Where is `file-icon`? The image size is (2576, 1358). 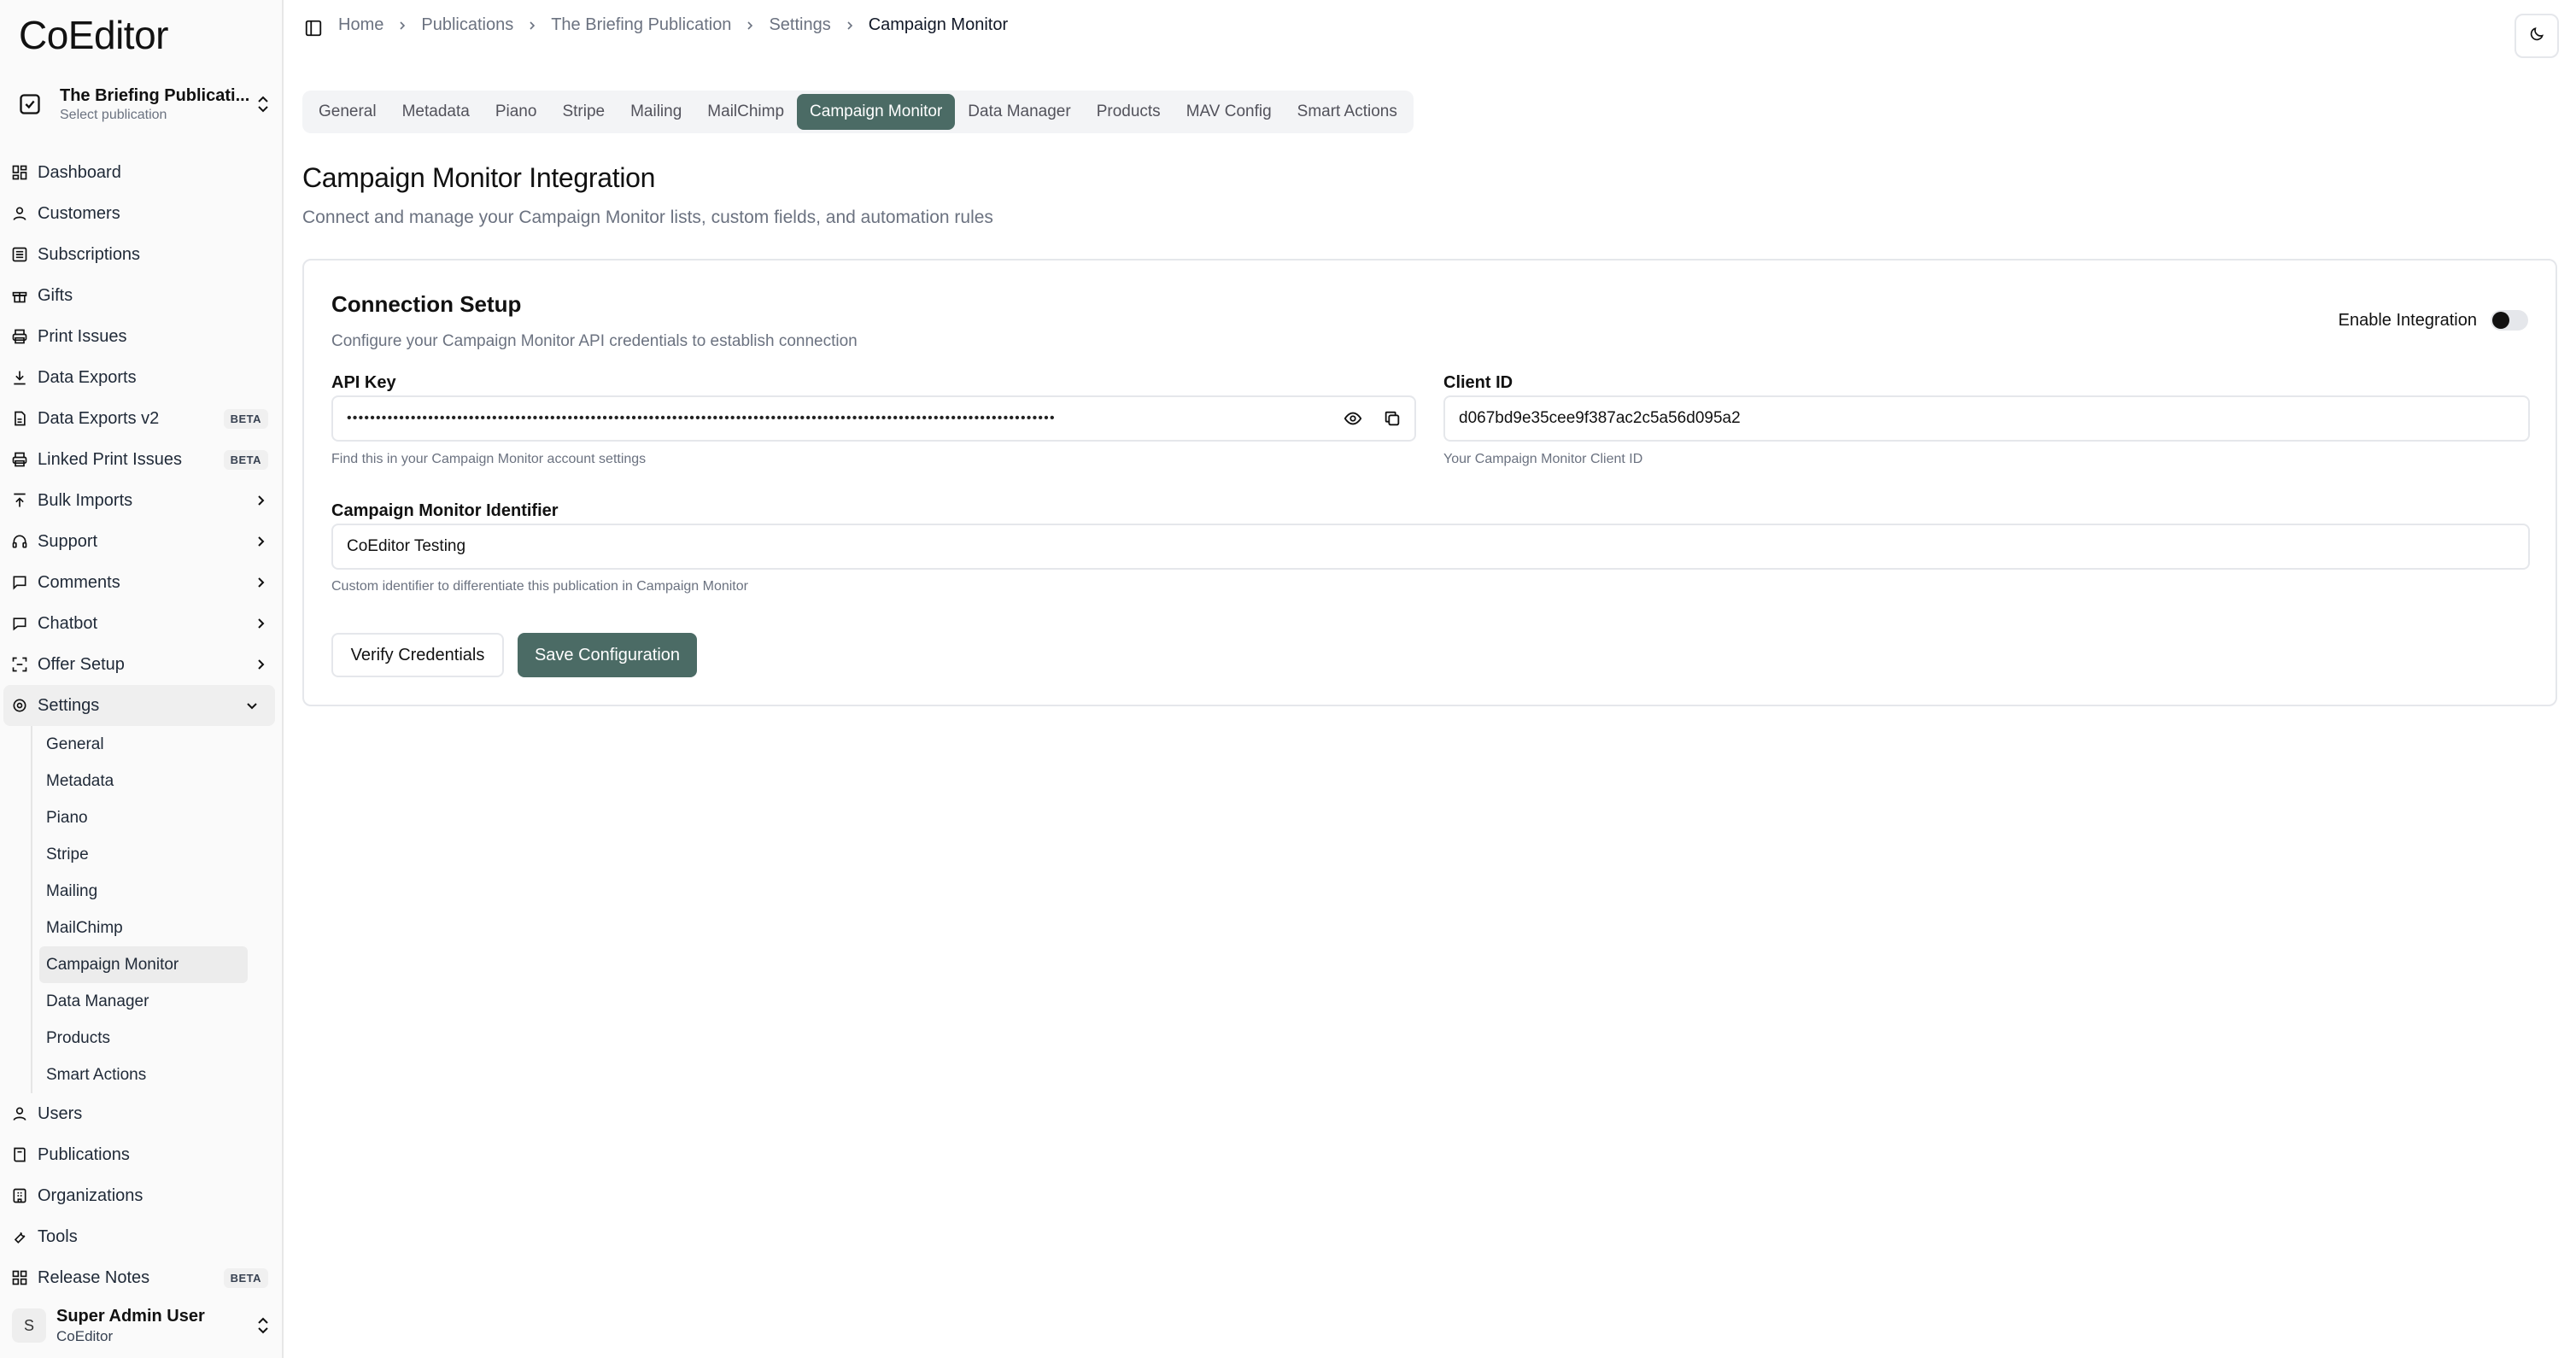 file-icon is located at coordinates (19, 419).